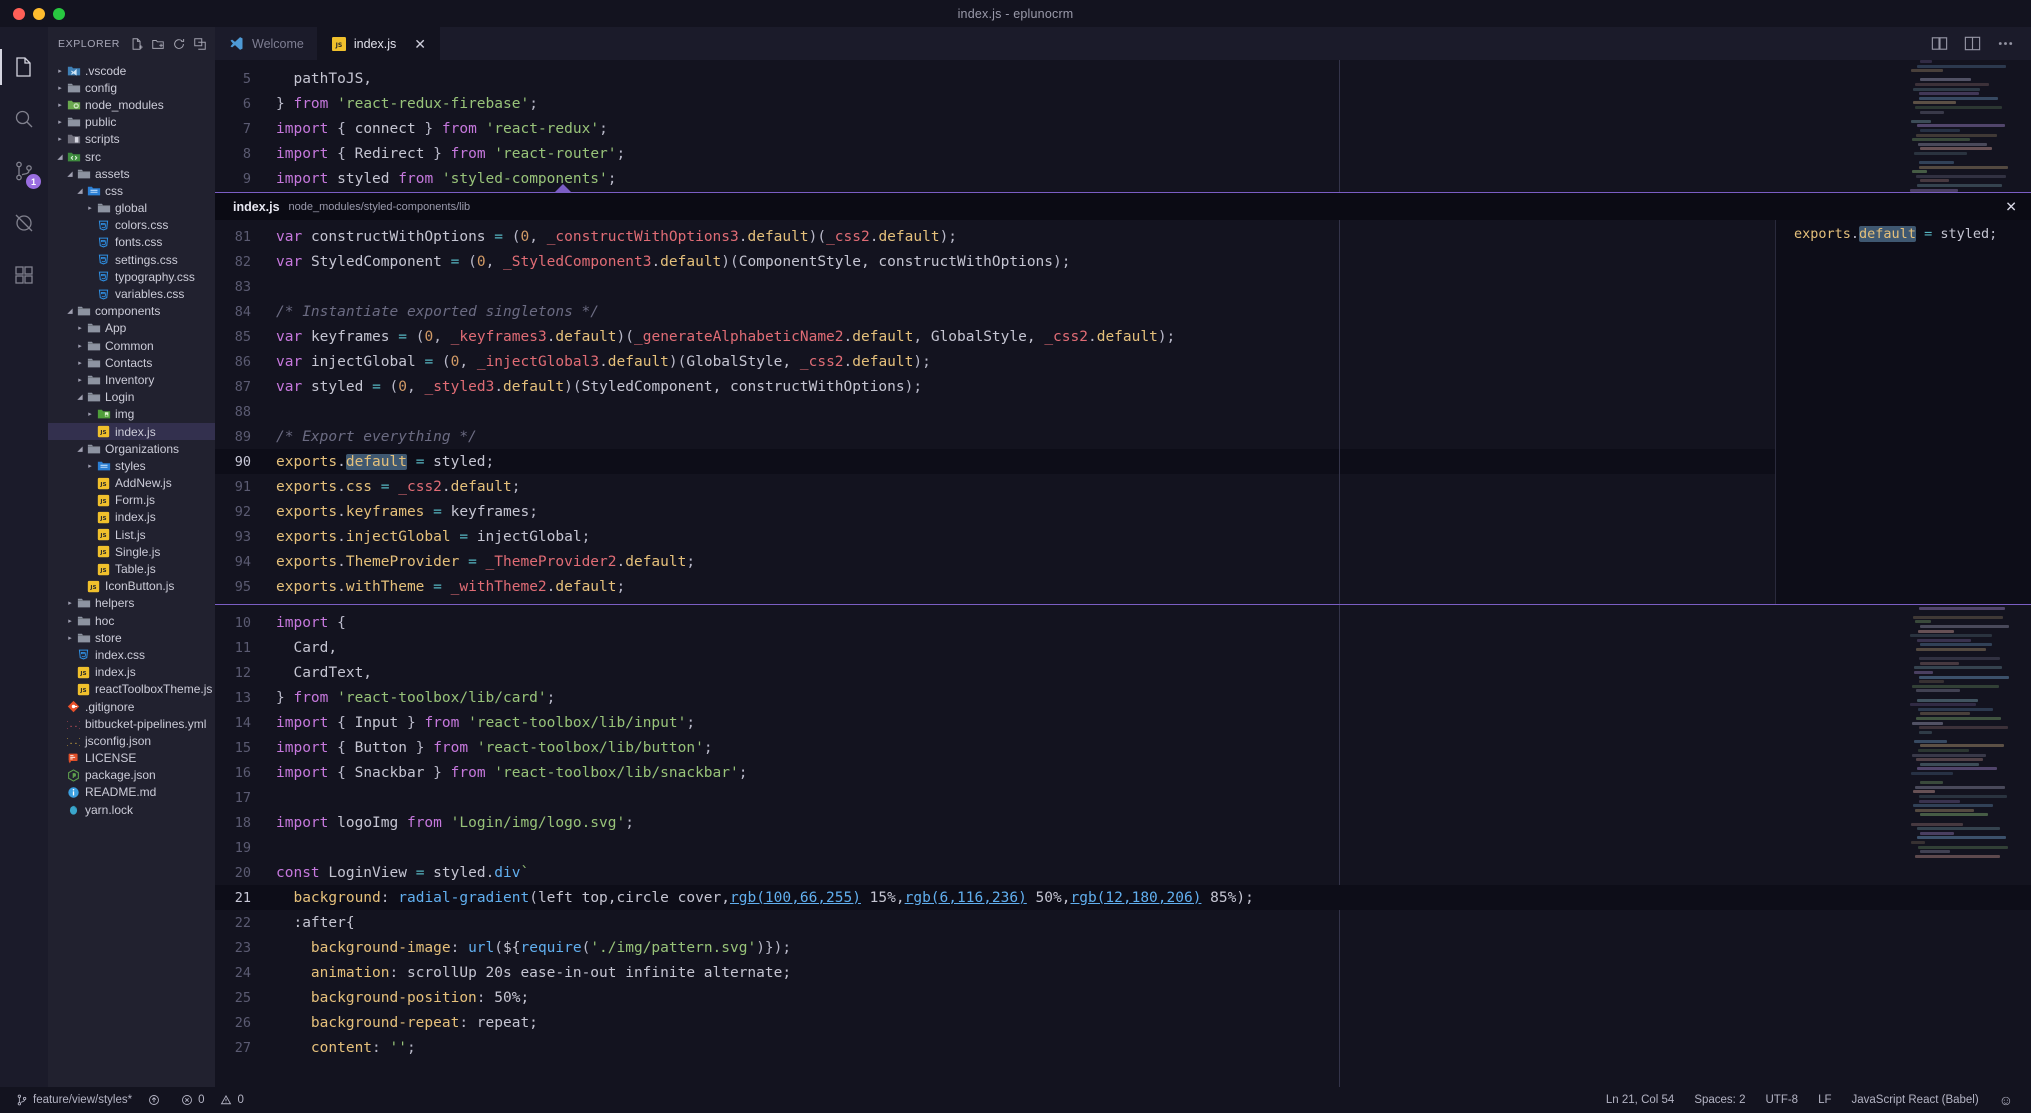 The width and height of the screenshot is (2031, 1113). Describe the element at coordinates (2011, 206) in the screenshot. I see `peek-close-icon: ✕` at that location.